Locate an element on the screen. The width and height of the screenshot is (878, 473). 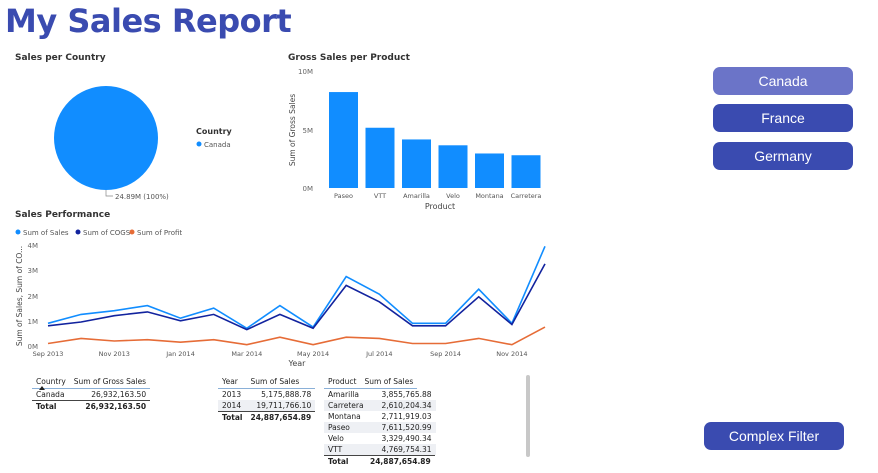
line-x-axis-label: Year is located at coordinates (297, 363).